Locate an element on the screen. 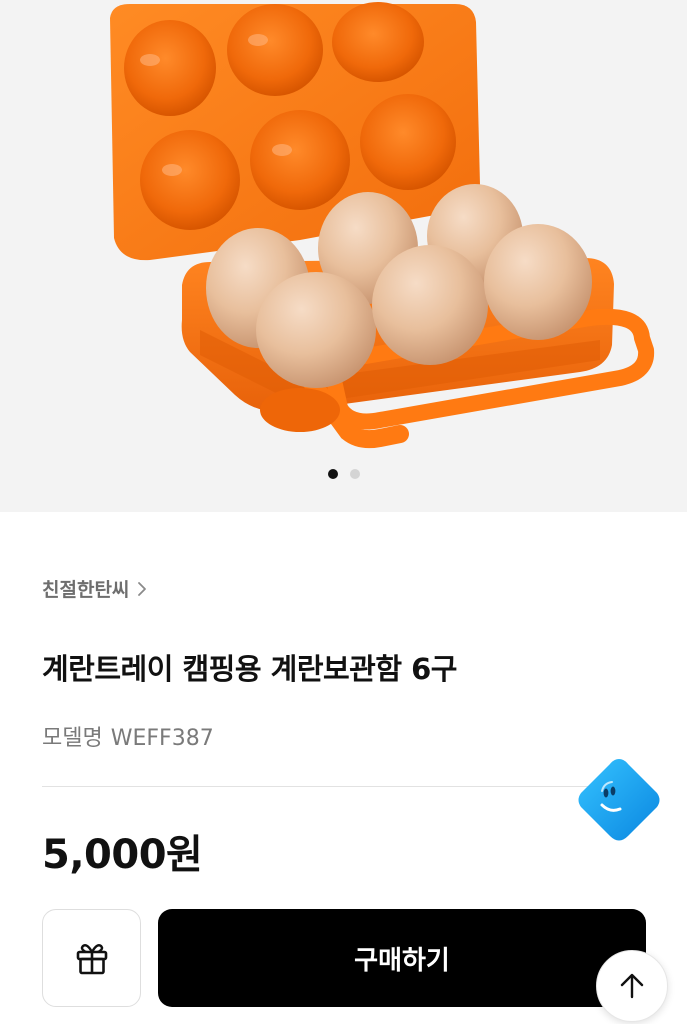 This screenshot has height=1024, width=687. buy-button-label: 구매하기 is located at coordinates (402, 960).